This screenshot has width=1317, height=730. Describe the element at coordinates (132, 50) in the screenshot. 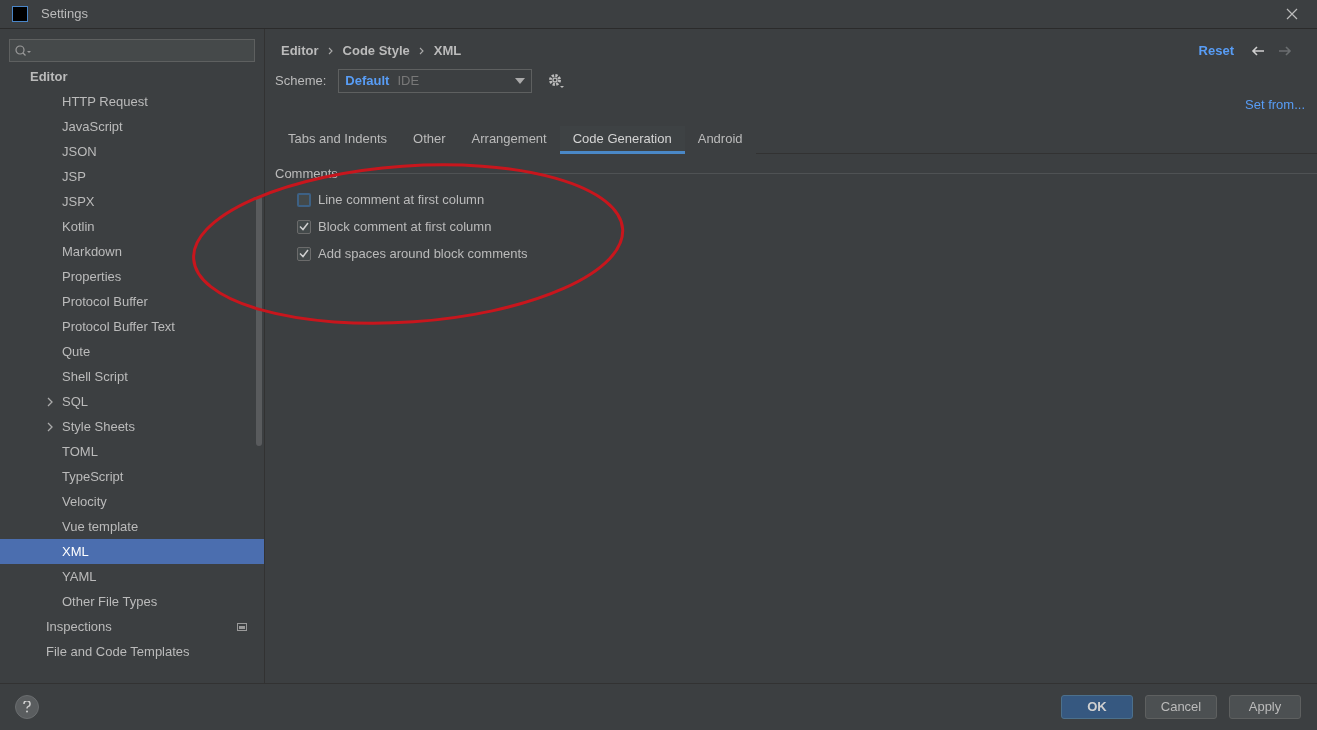

I see `search-field` at that location.